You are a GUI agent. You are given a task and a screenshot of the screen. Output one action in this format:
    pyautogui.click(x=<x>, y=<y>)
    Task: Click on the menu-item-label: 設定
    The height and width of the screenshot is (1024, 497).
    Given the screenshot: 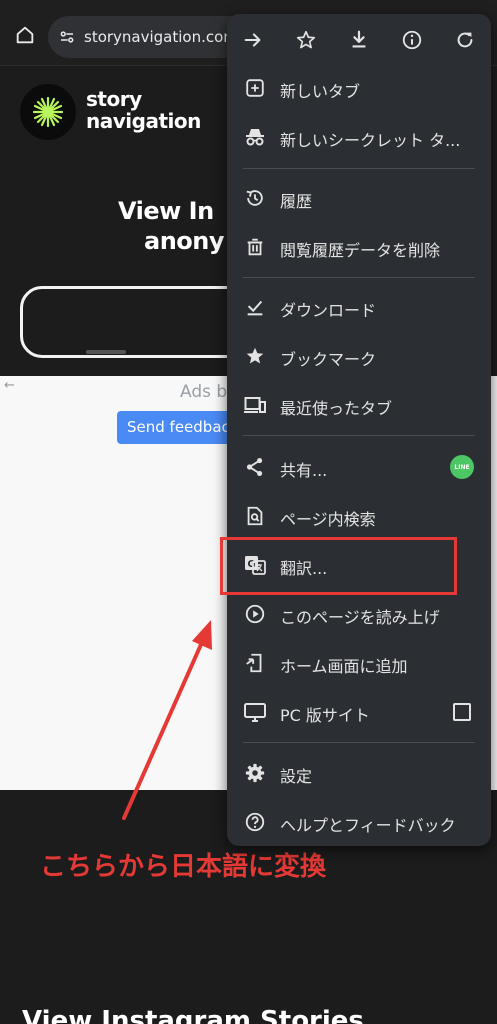 What is the action you would take?
    pyautogui.click(x=296, y=776)
    